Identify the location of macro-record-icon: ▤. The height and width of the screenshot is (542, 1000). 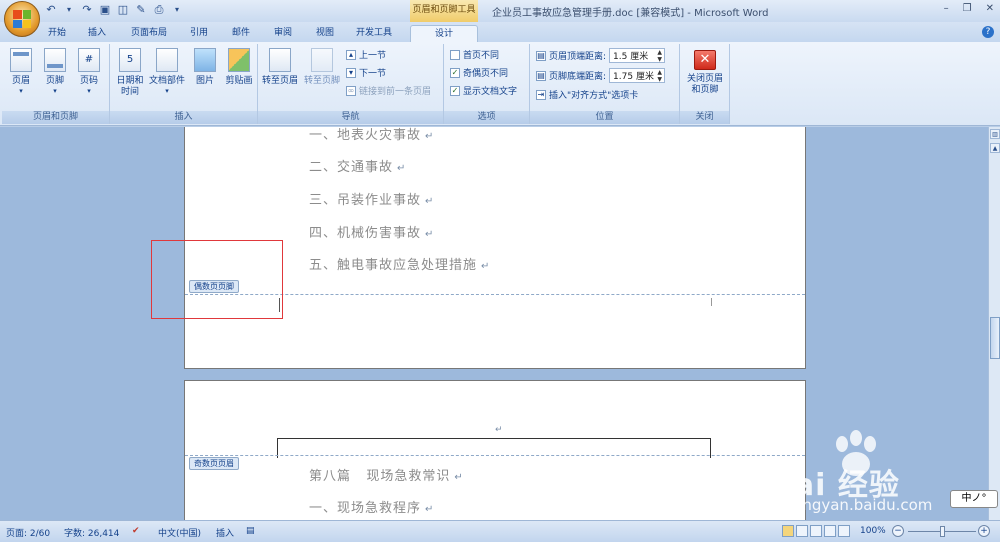
(250, 531).